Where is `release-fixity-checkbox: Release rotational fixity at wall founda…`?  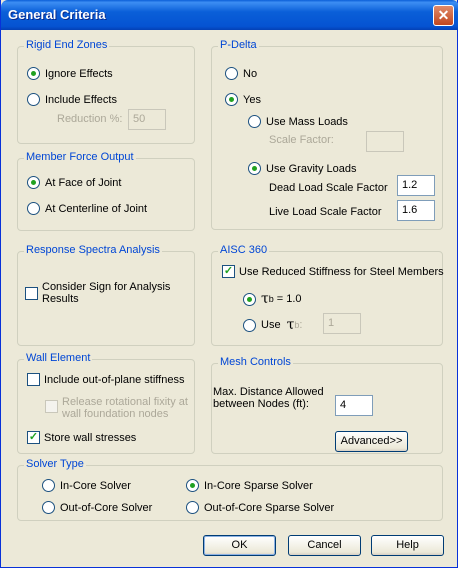
release-fixity-checkbox: Release rotational fixity at wall founda… is located at coordinates (121, 408).